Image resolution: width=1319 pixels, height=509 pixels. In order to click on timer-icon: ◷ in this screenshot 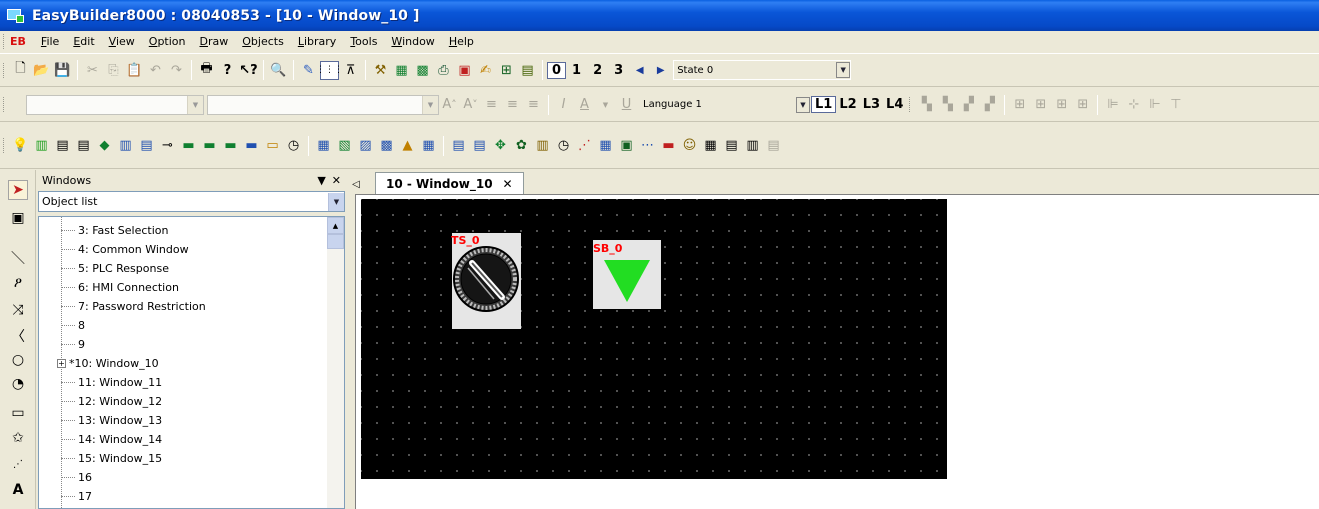, I will do `click(563, 145)`.